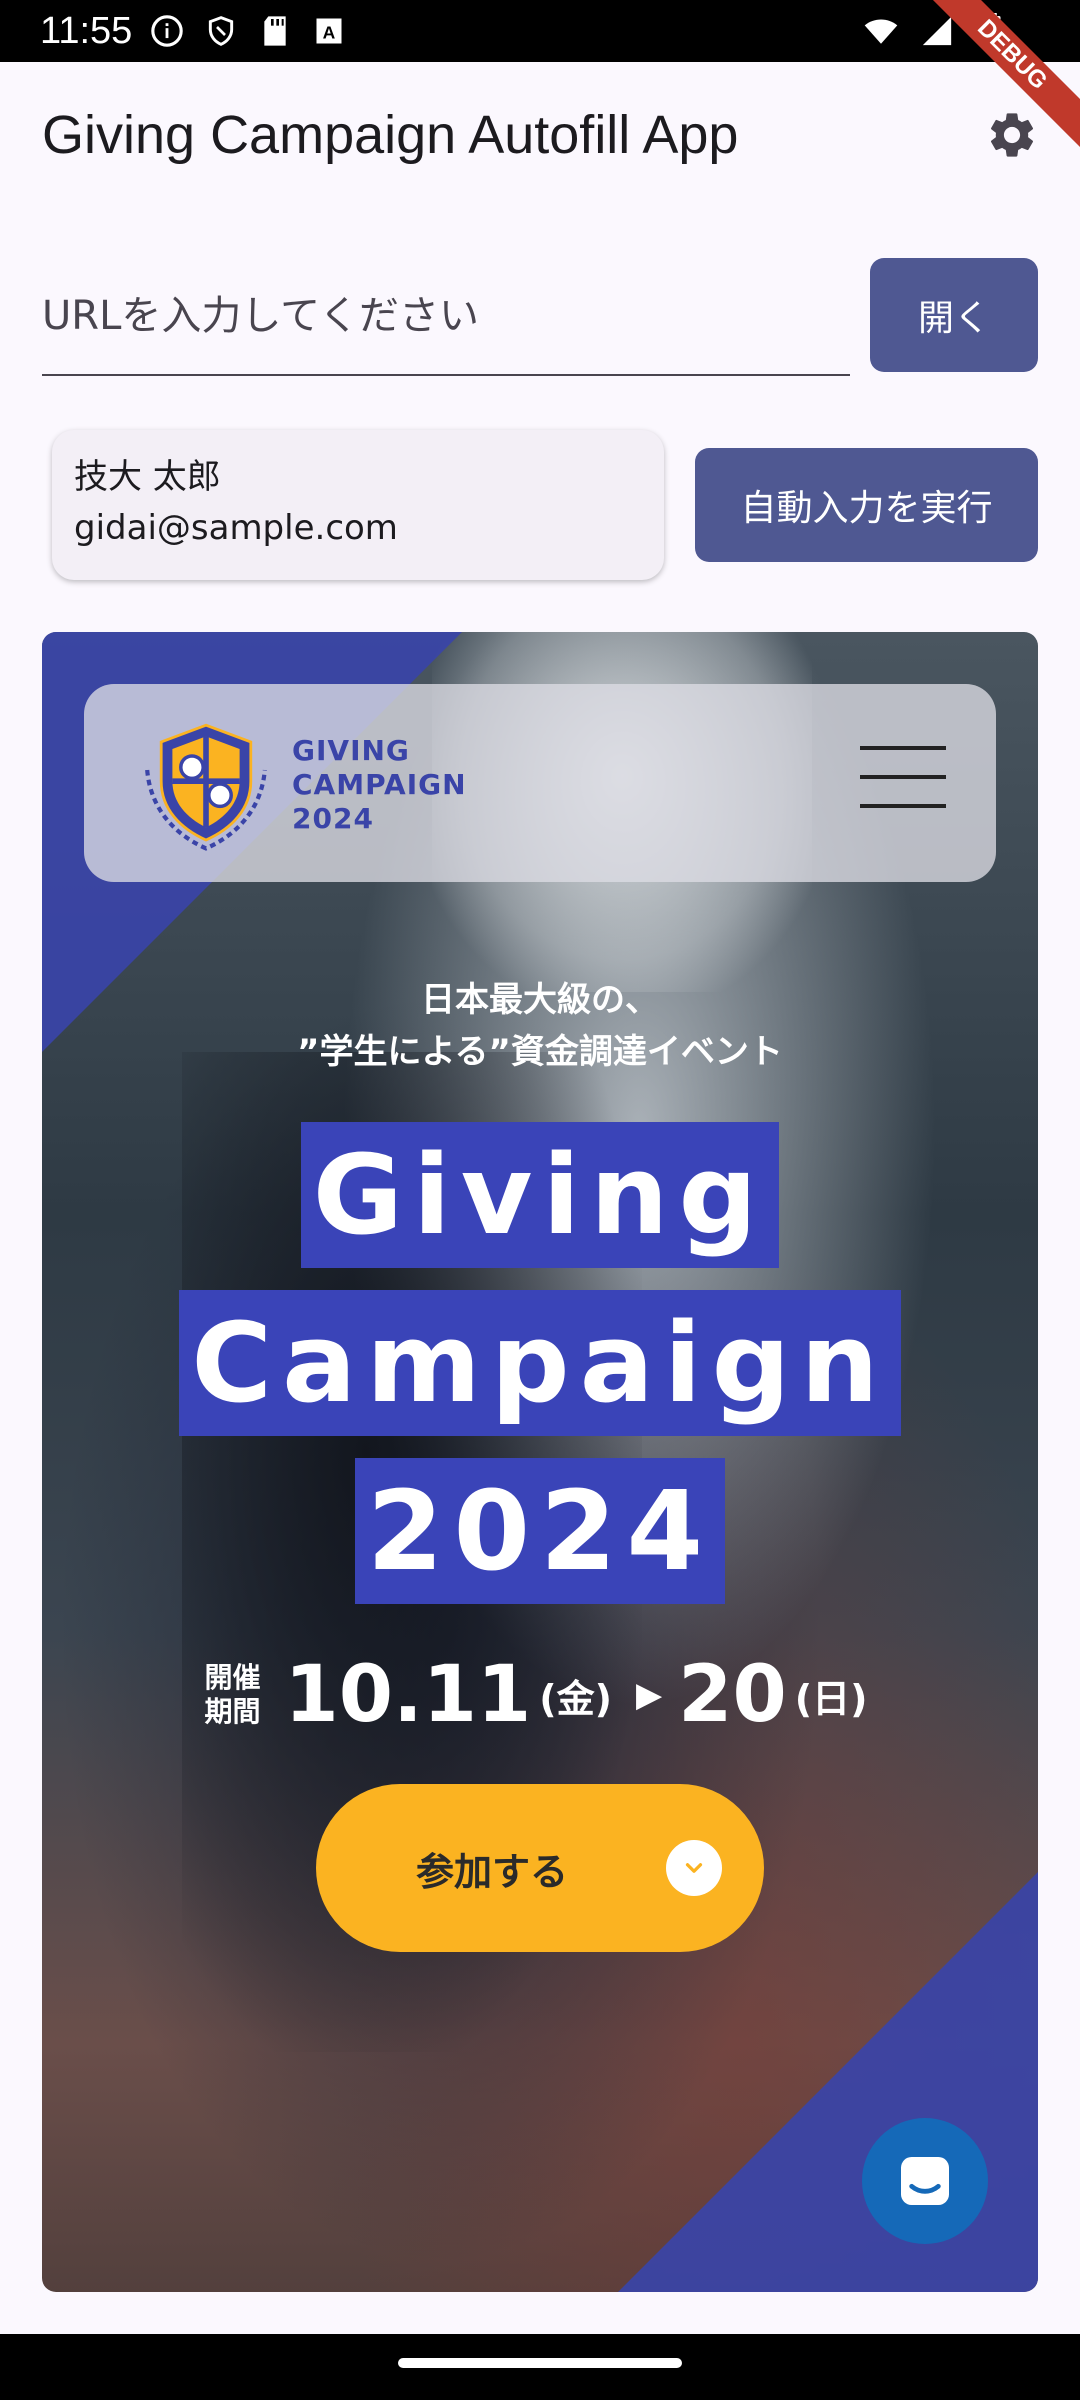 The height and width of the screenshot is (2400, 1080). I want to click on hero-title-text-3: 2024, so click(540, 1531).